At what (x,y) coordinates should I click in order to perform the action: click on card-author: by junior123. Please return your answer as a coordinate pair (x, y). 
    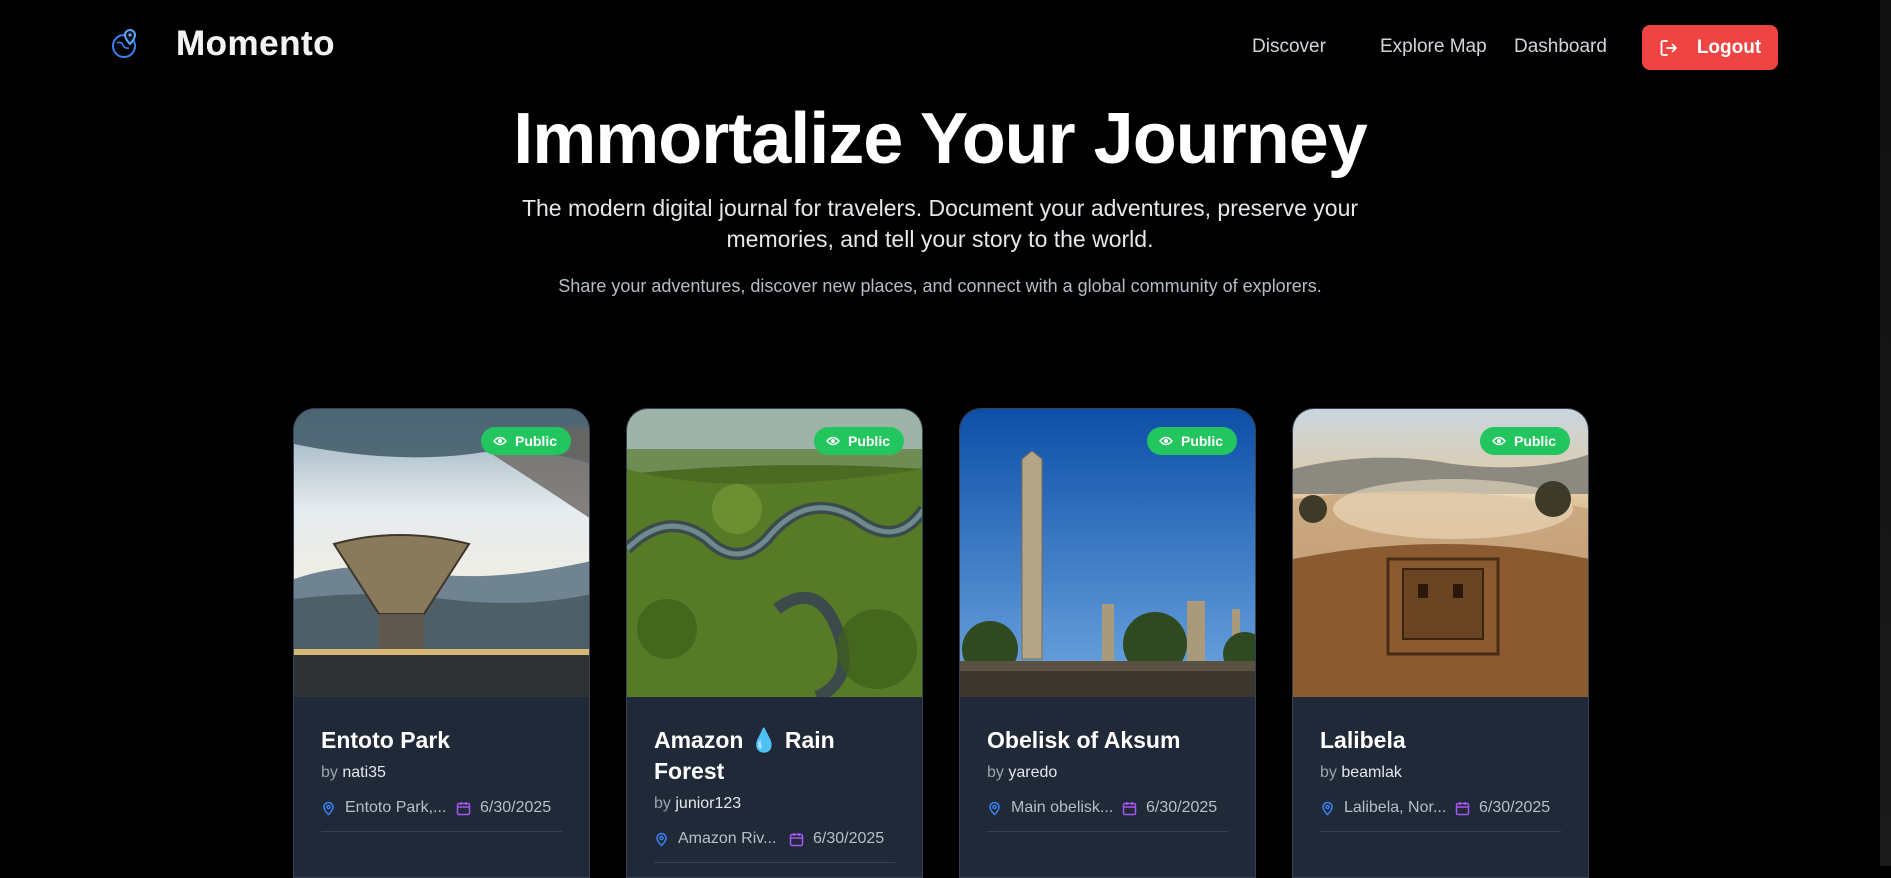
    Looking at the image, I should click on (774, 804).